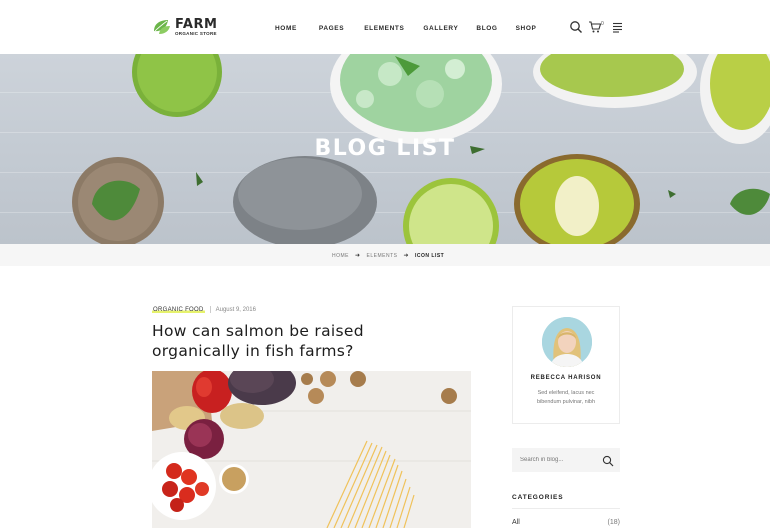  I want to click on brand-name: FARM, so click(196, 24).